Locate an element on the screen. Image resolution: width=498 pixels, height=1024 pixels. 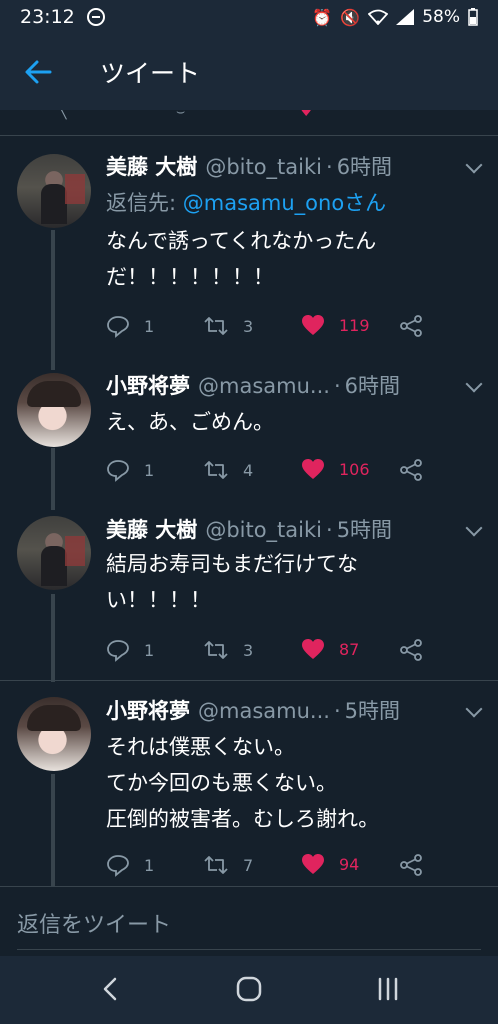
reply-input: 返信をツイート is located at coordinates (94, 923).